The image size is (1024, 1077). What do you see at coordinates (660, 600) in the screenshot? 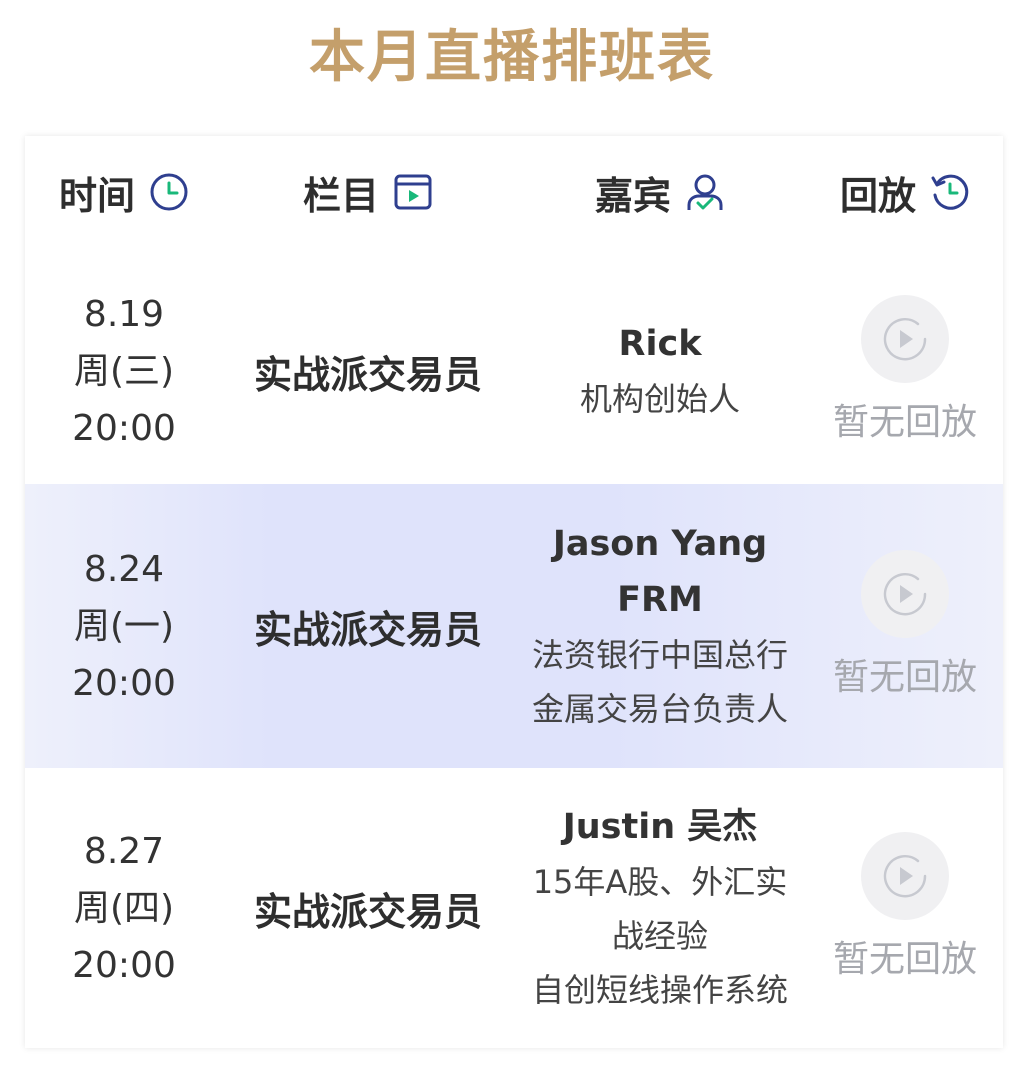
I see `guest-name: FRM` at bounding box center [660, 600].